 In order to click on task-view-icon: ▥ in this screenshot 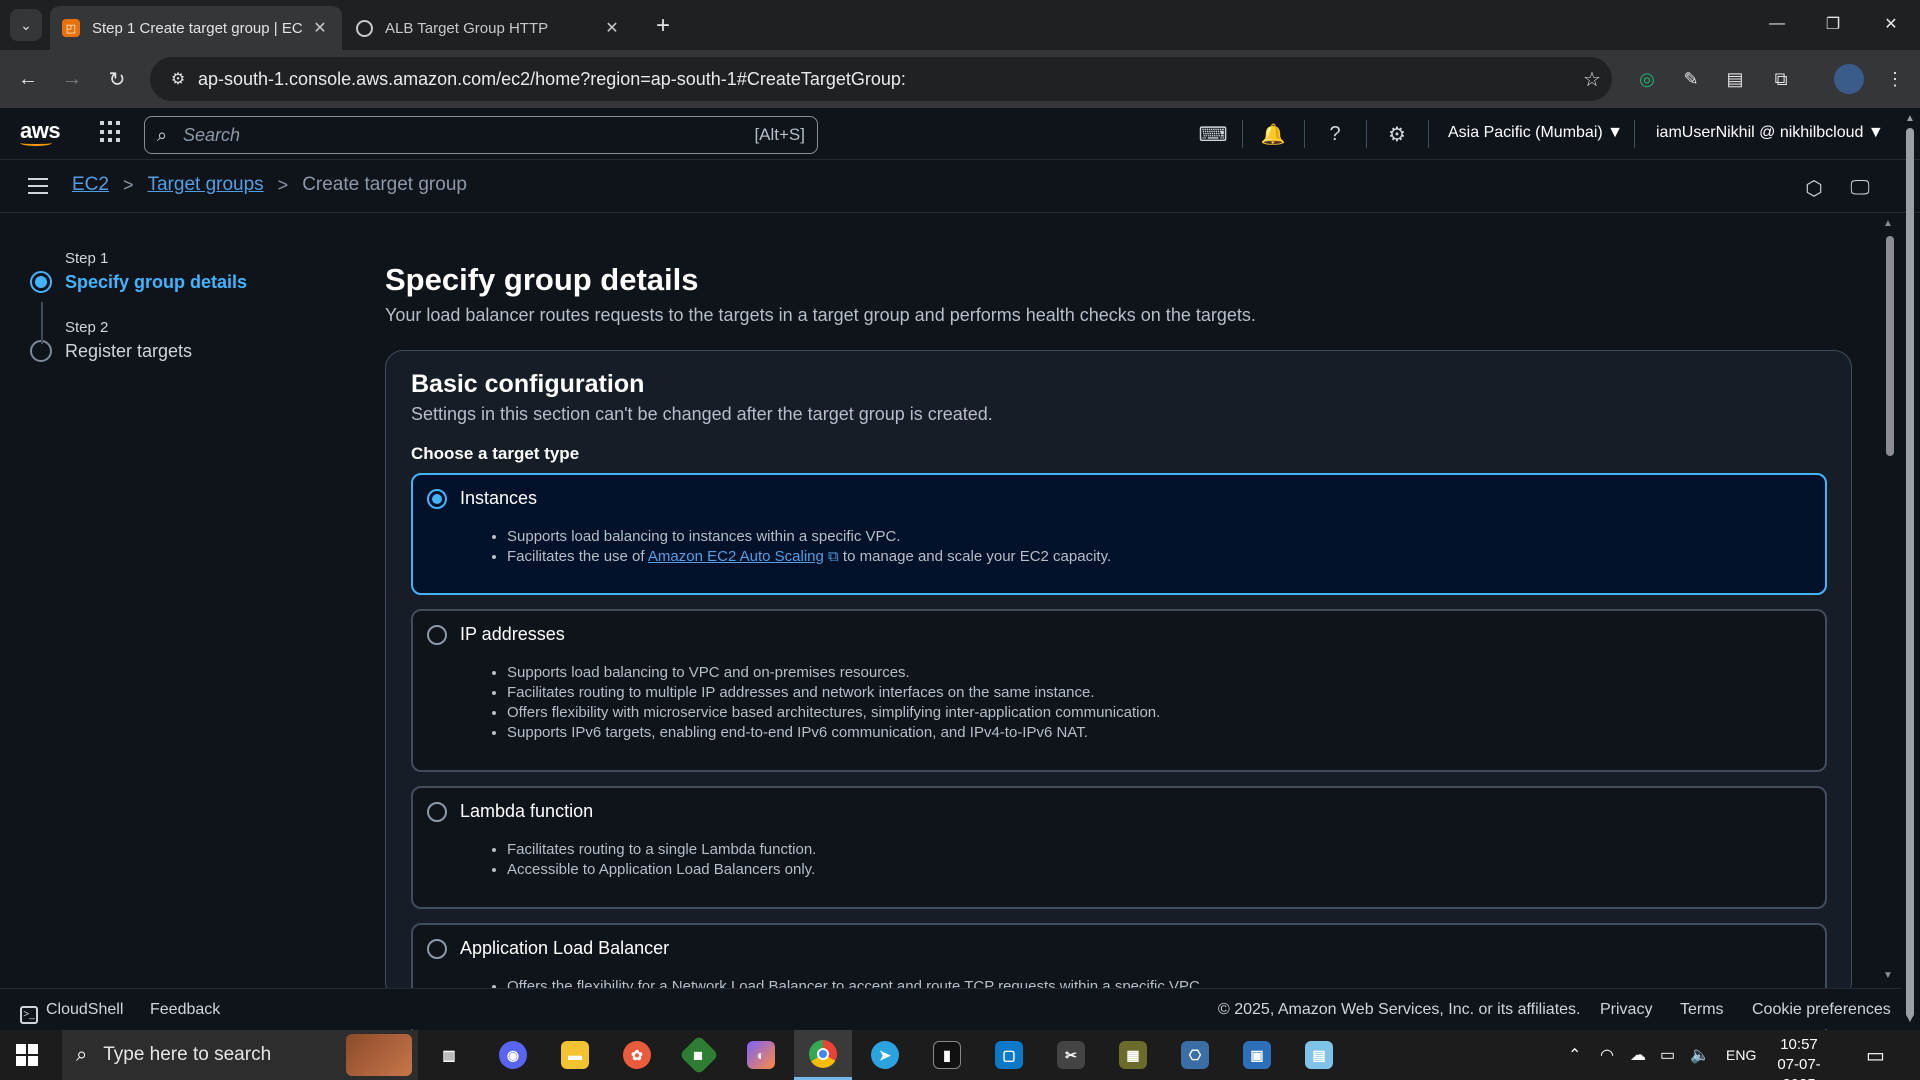, I will do `click(449, 1055)`.